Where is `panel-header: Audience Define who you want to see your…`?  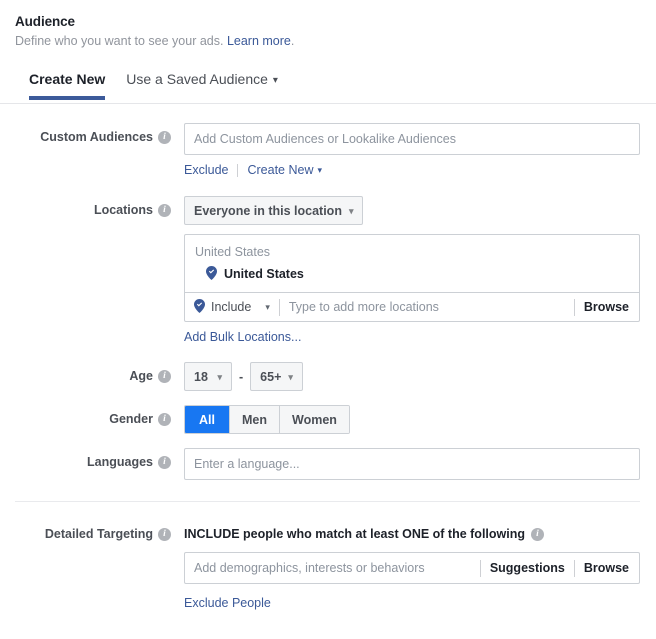
panel-header: Audience Define who you want to see your… is located at coordinates (328, 25).